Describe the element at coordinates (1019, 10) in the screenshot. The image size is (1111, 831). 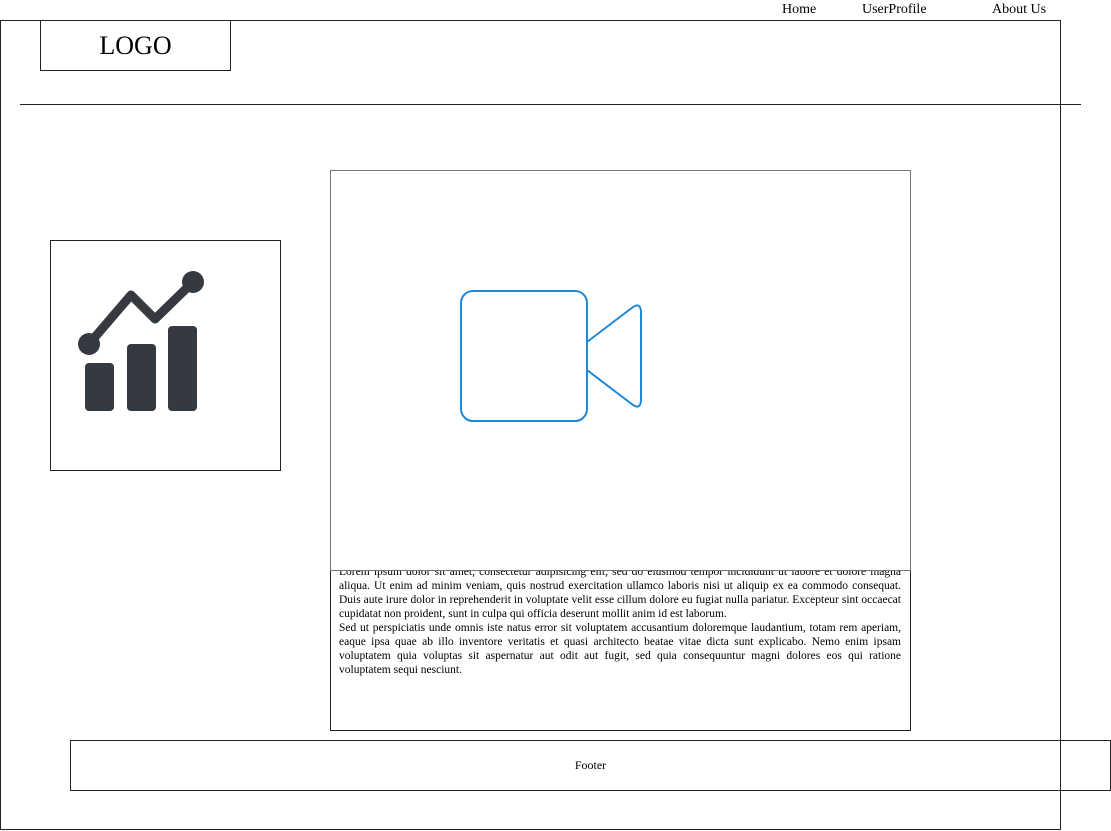
I see `nav-about-us-link: About Us` at that location.